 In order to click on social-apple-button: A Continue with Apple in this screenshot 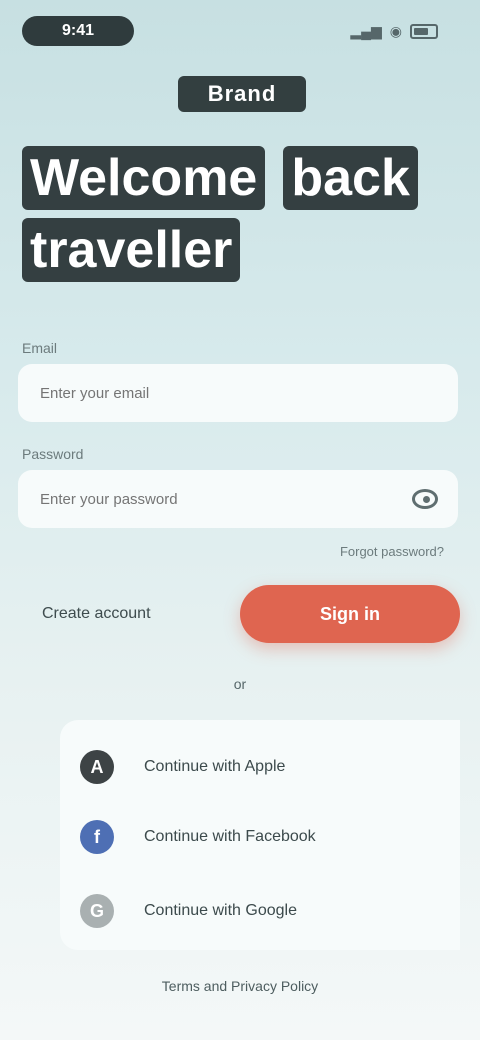, I will do `click(255, 767)`.